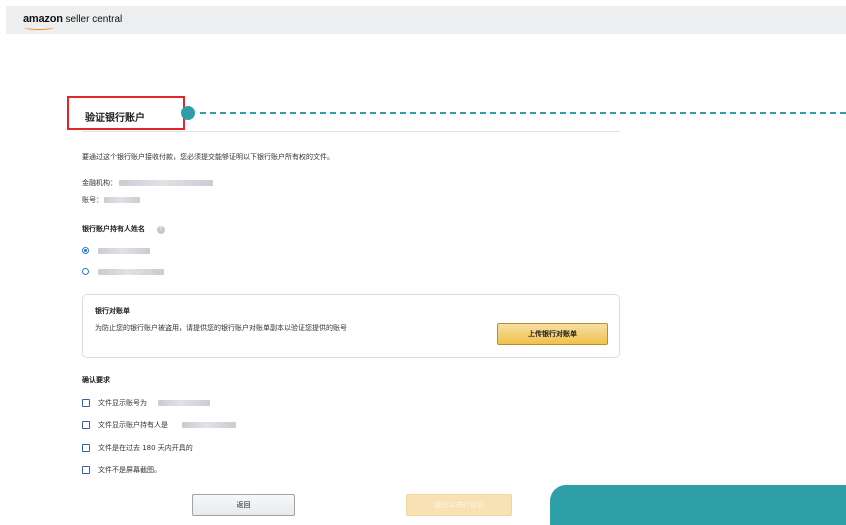 The height and width of the screenshot is (525, 846). What do you see at coordinates (113, 229) in the screenshot?
I see `holder-heading: 银行账户持有人姓名` at bounding box center [113, 229].